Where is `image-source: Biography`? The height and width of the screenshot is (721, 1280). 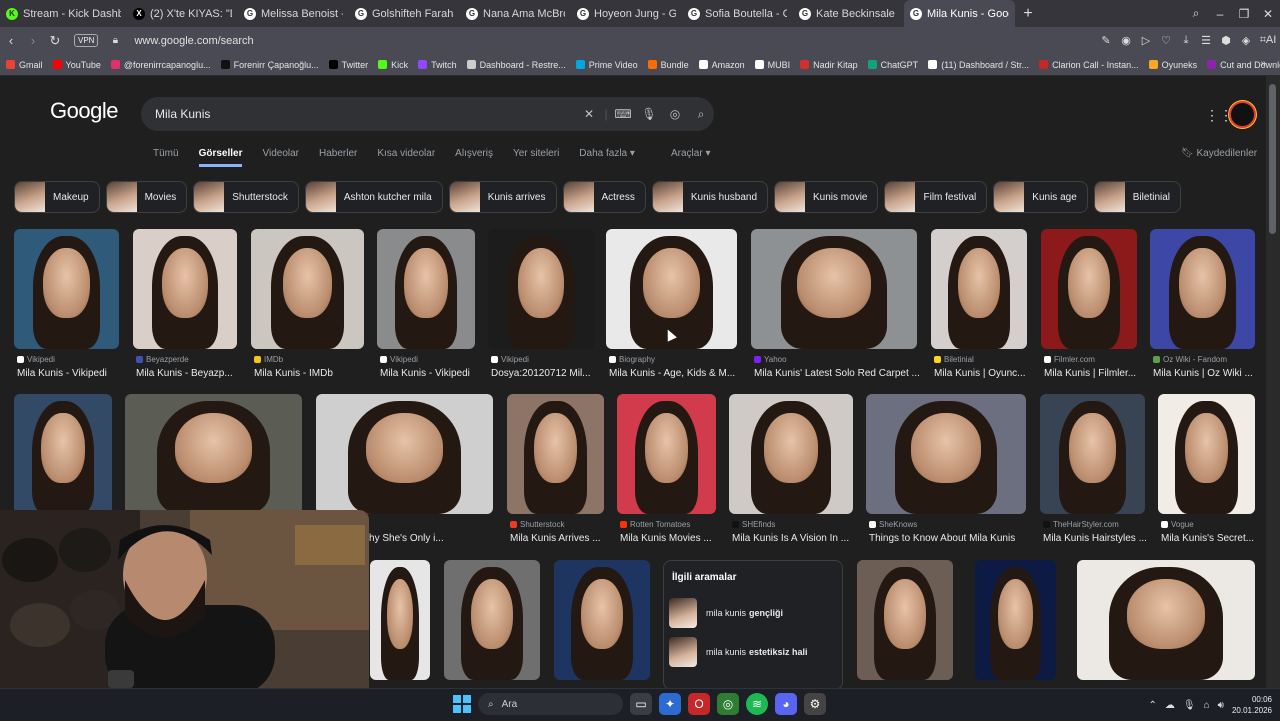
image-source: Biography is located at coordinates (674, 359).